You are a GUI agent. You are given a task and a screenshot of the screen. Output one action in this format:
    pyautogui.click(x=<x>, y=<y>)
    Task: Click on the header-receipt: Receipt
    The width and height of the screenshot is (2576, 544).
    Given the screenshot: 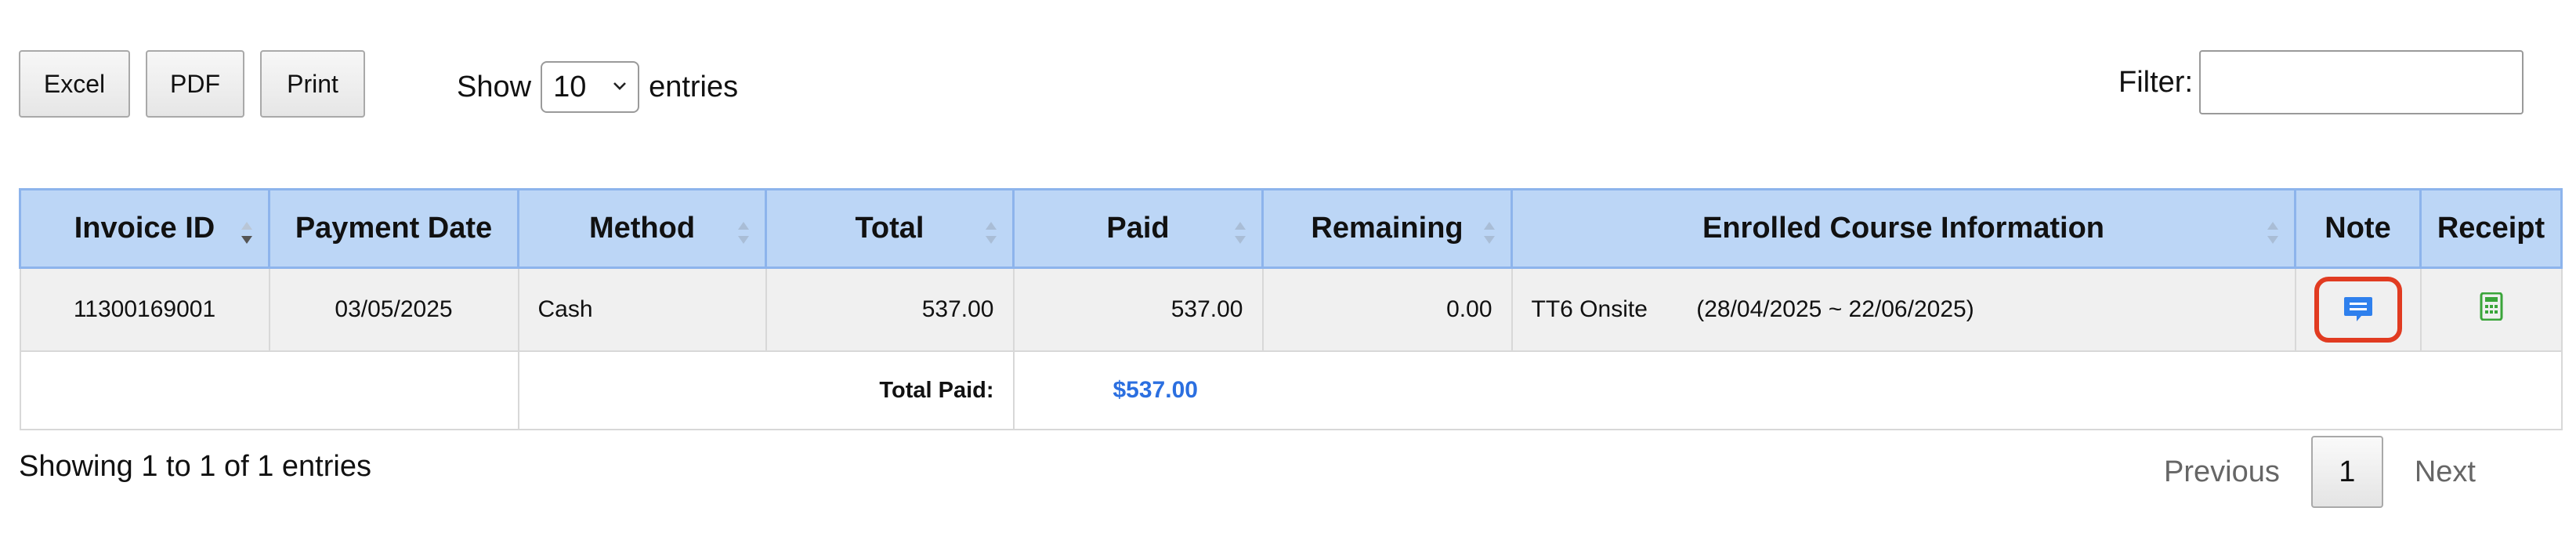 What is the action you would take?
    pyautogui.click(x=2491, y=228)
    